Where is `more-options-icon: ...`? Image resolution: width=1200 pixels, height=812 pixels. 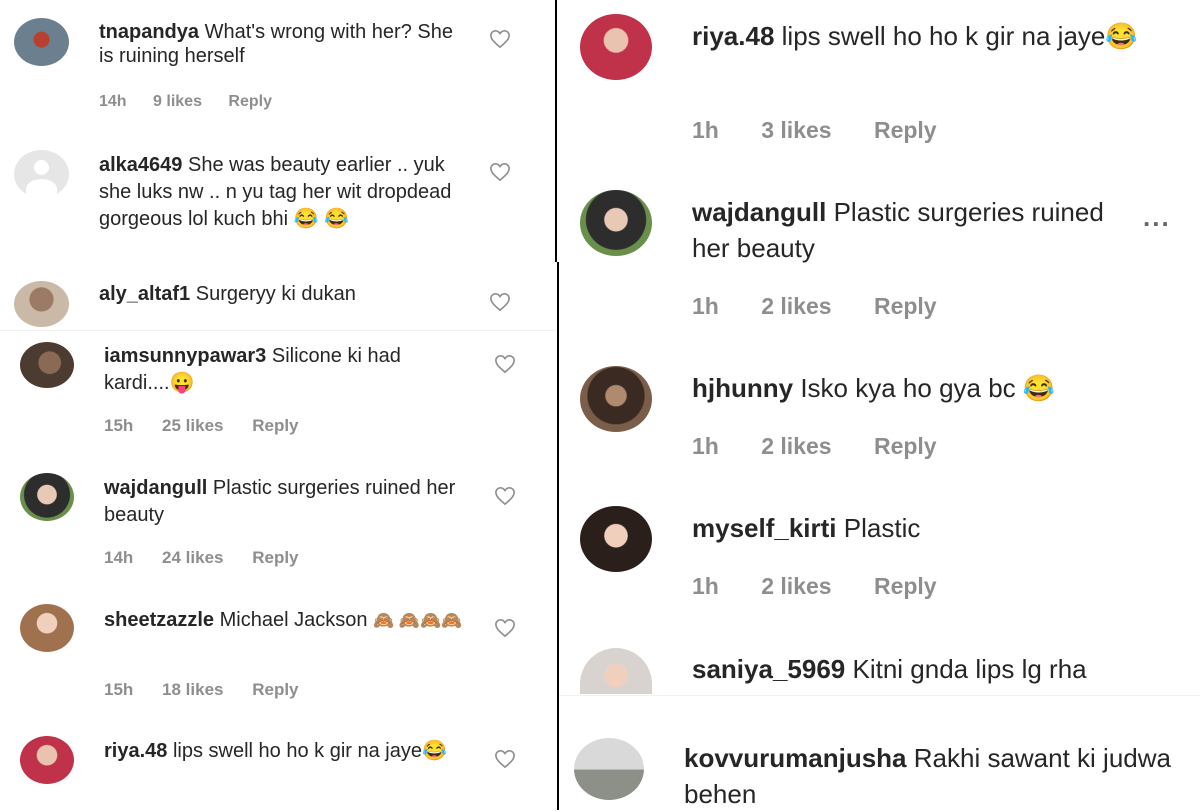
more-options-icon: ... is located at coordinates (1157, 217).